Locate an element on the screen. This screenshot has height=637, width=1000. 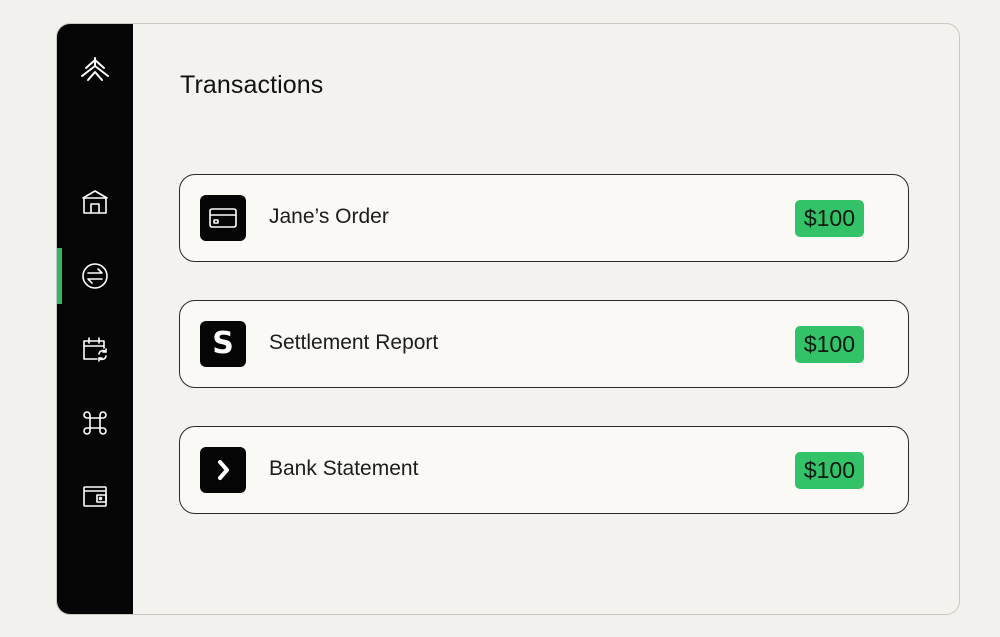
s-logo-letter: S is located at coordinates (223, 343).